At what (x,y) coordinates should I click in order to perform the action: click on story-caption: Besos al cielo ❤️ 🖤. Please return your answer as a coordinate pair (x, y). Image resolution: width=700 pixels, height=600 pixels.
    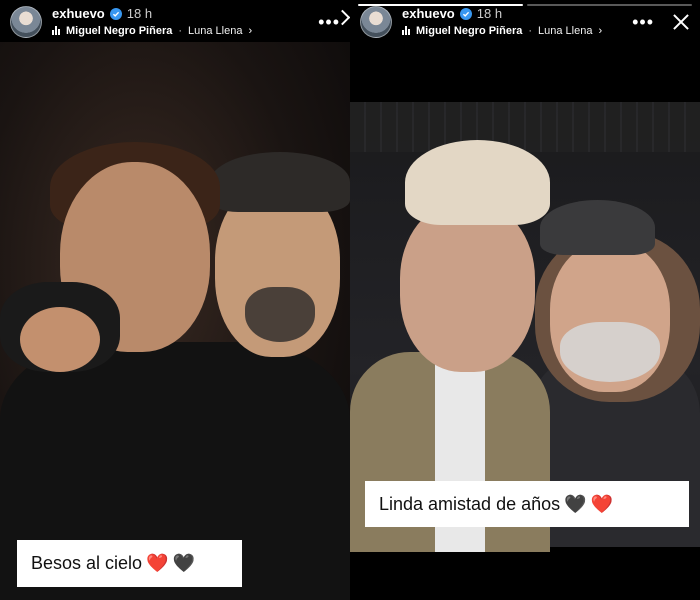
    Looking at the image, I should click on (129, 563).